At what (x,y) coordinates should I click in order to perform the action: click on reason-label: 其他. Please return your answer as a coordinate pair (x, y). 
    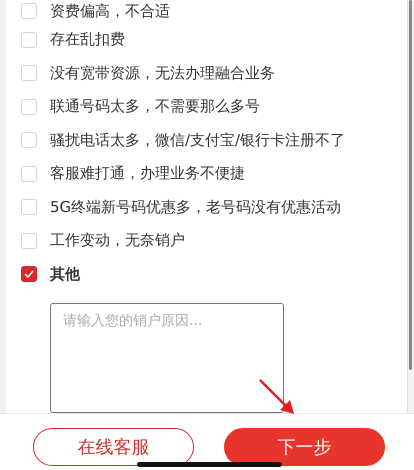
    Looking at the image, I should click on (65, 274).